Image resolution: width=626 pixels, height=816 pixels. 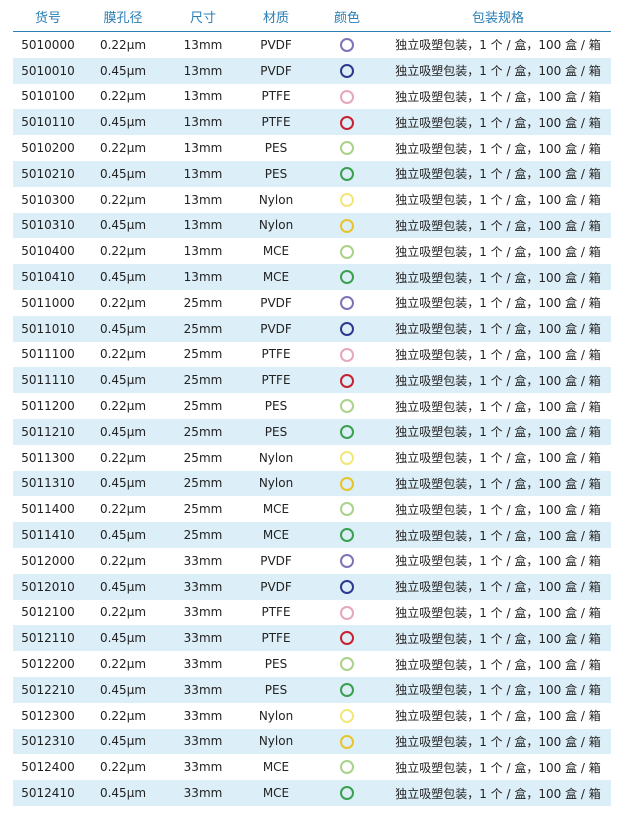 I want to click on cell-sku: 5010010, so click(x=48, y=70).